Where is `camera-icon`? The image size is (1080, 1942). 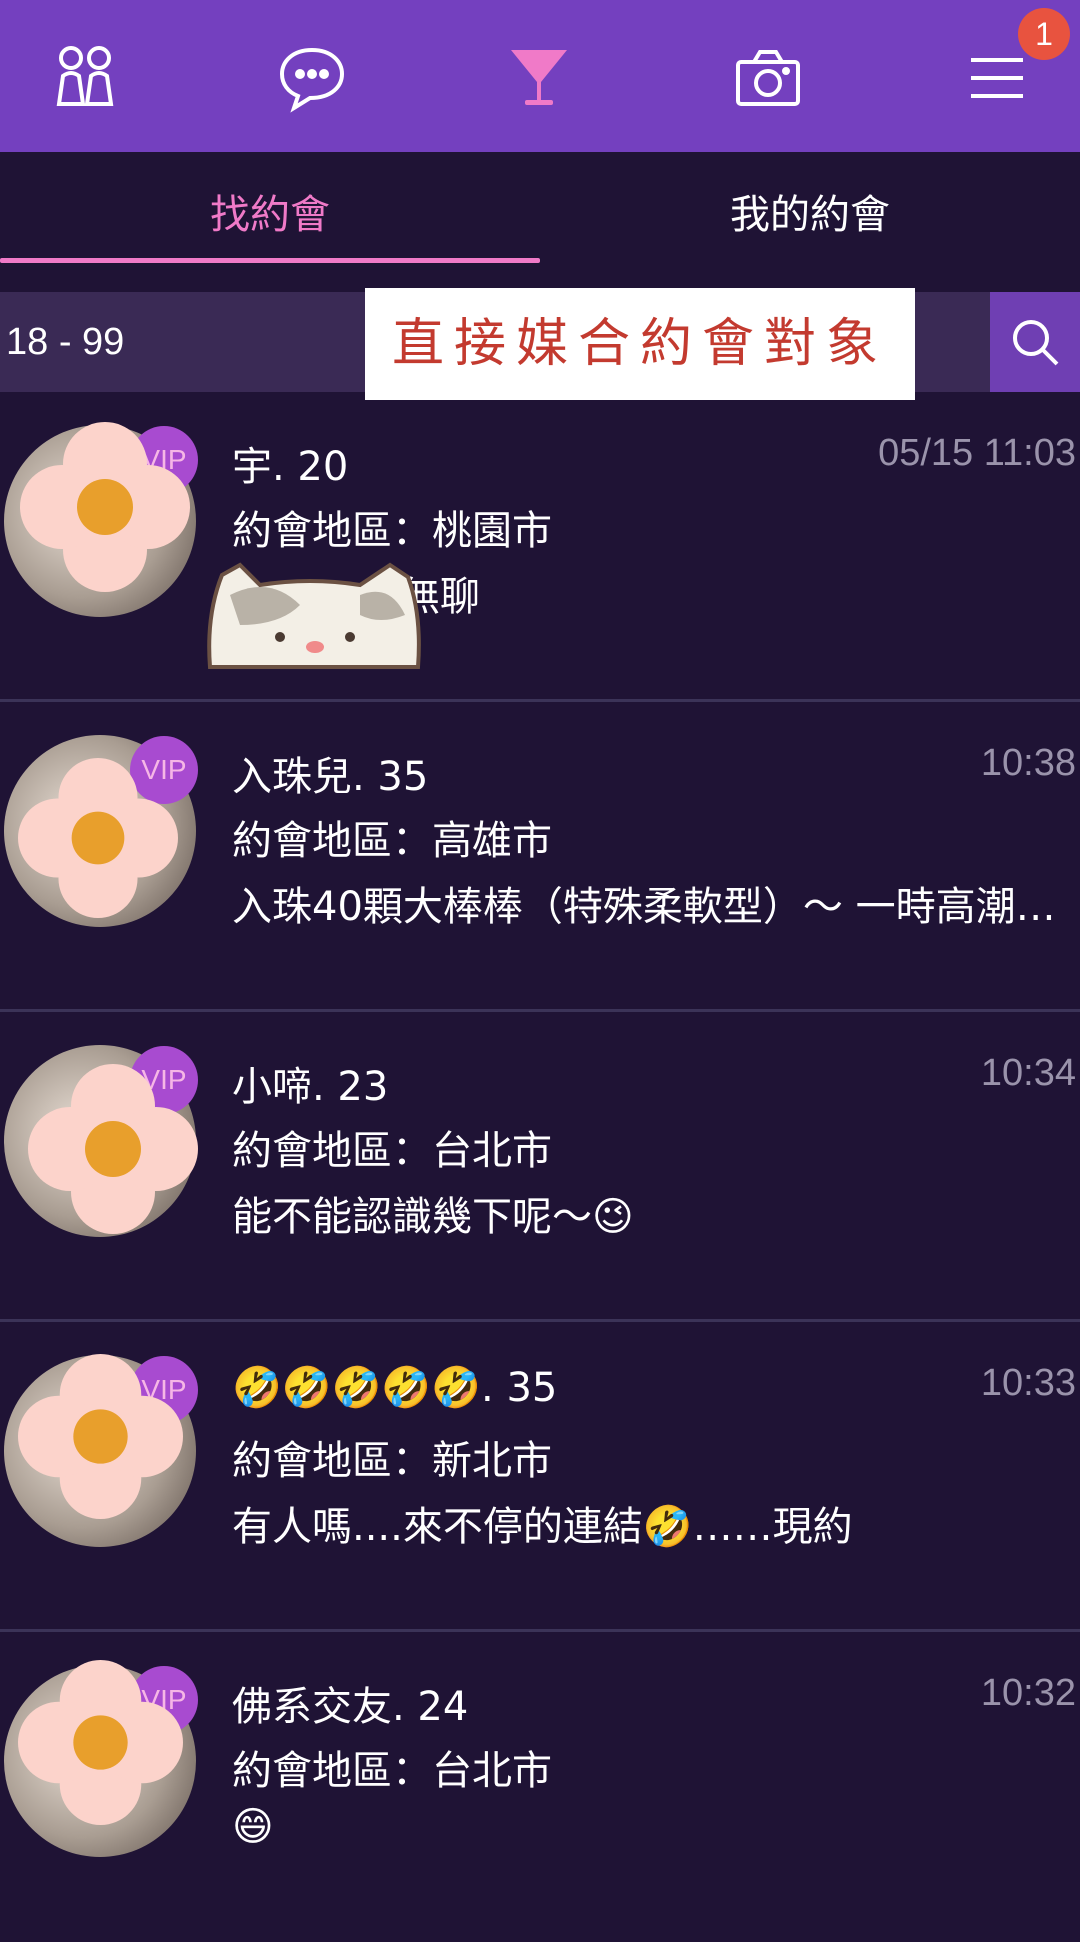 camera-icon is located at coordinates (768, 78).